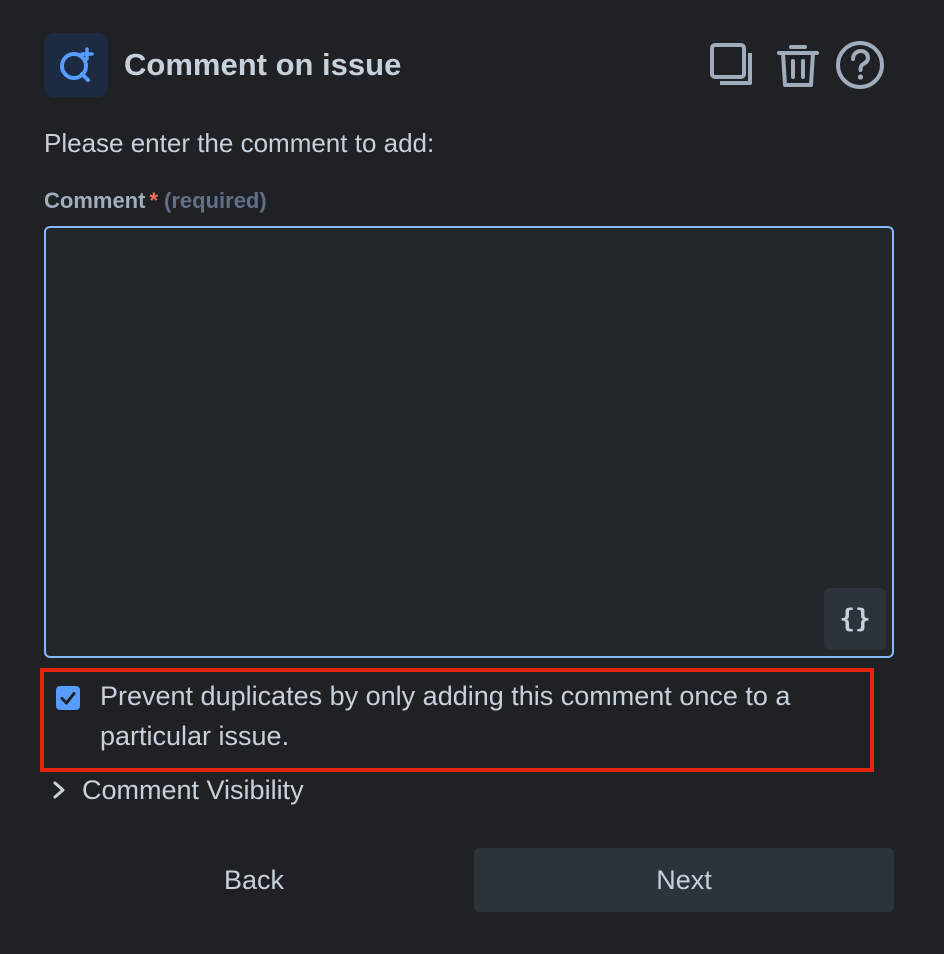 This screenshot has height=954, width=944. I want to click on prevent-duplicates-checkbox, so click(68, 698).